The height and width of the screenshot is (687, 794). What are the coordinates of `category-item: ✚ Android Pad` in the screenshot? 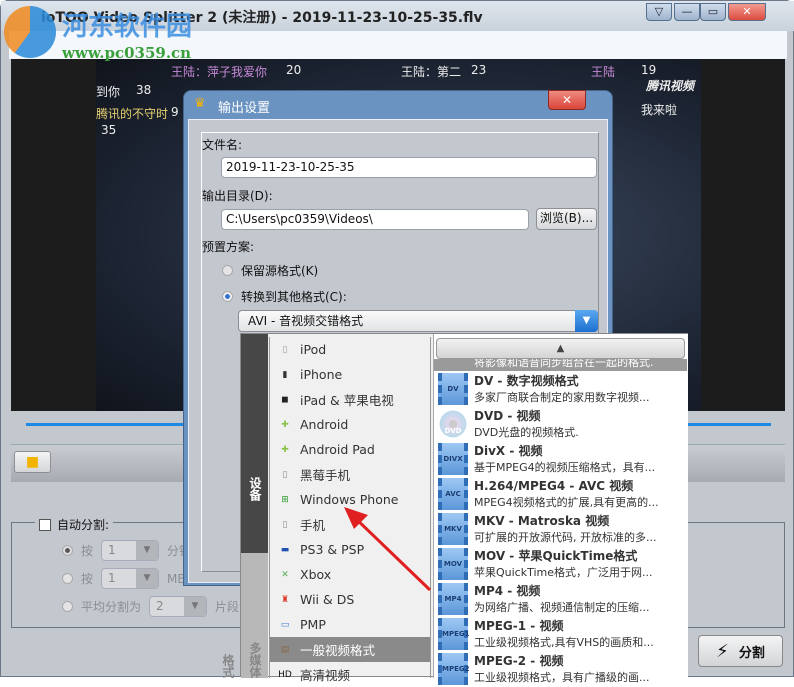 It's located at (350, 449).